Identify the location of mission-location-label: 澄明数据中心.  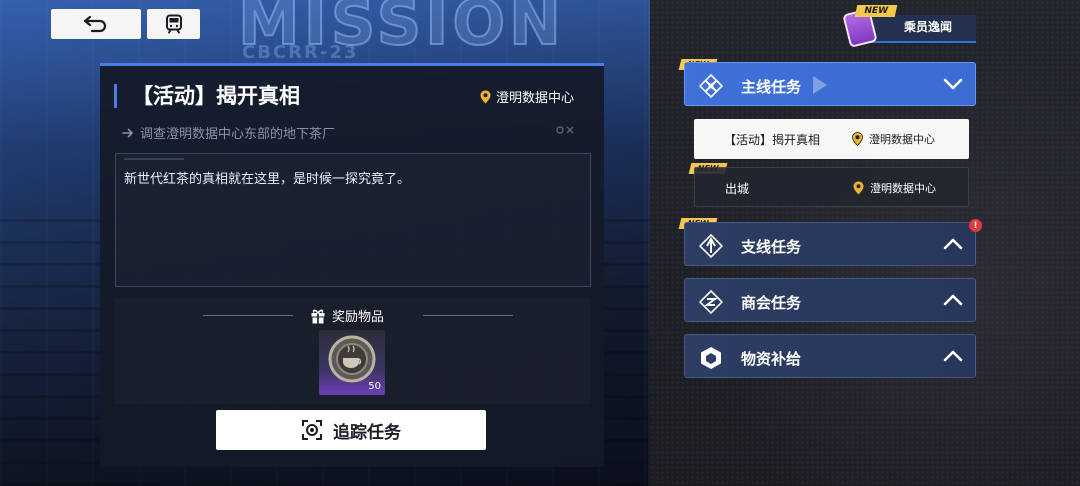
(534, 98).